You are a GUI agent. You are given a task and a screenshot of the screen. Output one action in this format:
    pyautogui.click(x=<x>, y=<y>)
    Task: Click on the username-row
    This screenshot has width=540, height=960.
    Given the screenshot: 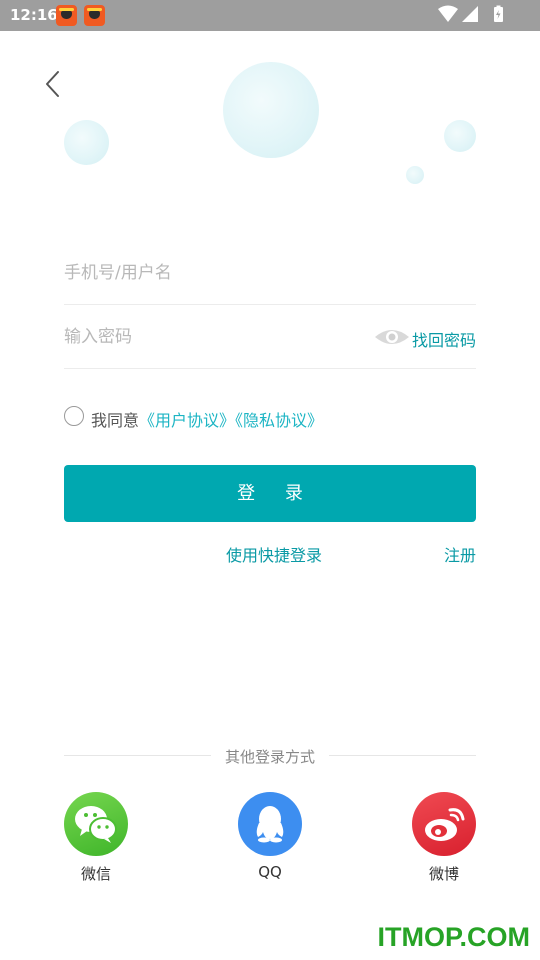 What is the action you would take?
    pyautogui.click(x=270, y=273)
    